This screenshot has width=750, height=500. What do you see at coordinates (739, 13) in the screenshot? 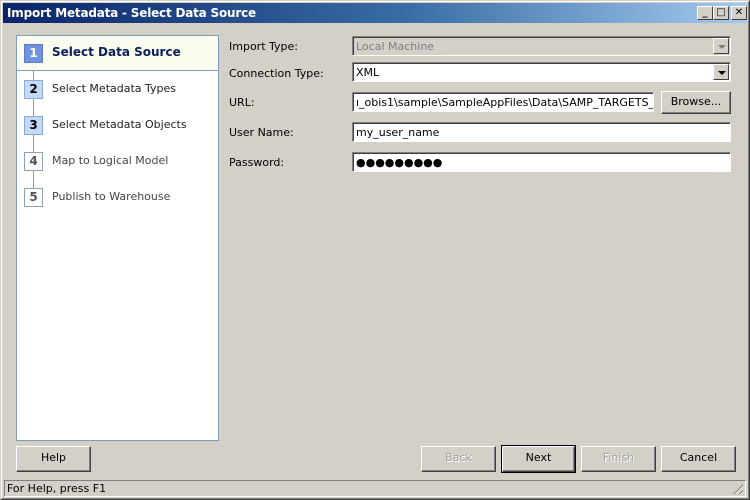
I see `close-button: ✕` at bounding box center [739, 13].